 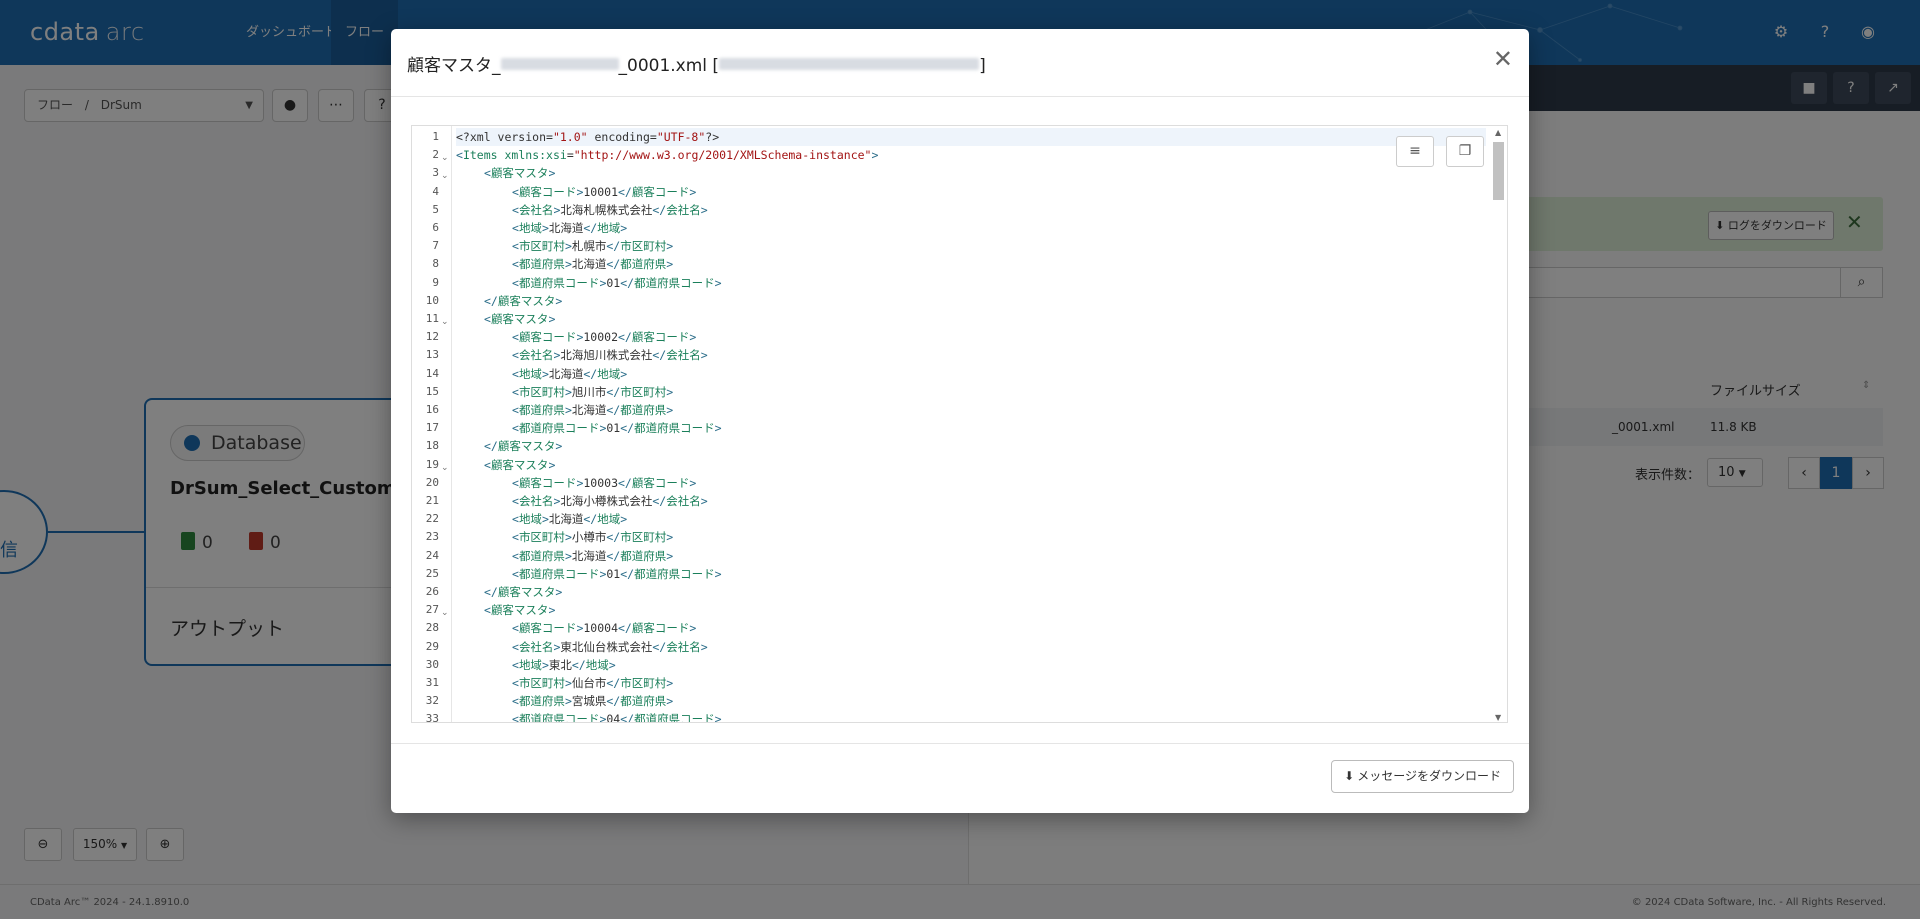 What do you see at coordinates (982, 66) in the screenshot?
I see `modal-title-end: ]` at bounding box center [982, 66].